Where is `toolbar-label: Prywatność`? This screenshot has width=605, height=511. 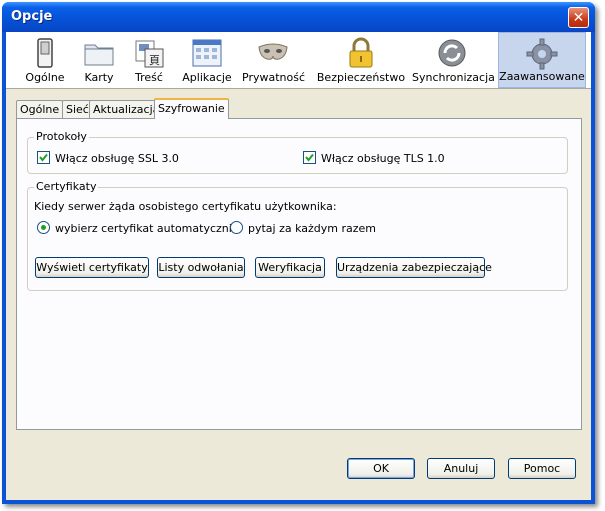
toolbar-label: Prywatność is located at coordinates (274, 77).